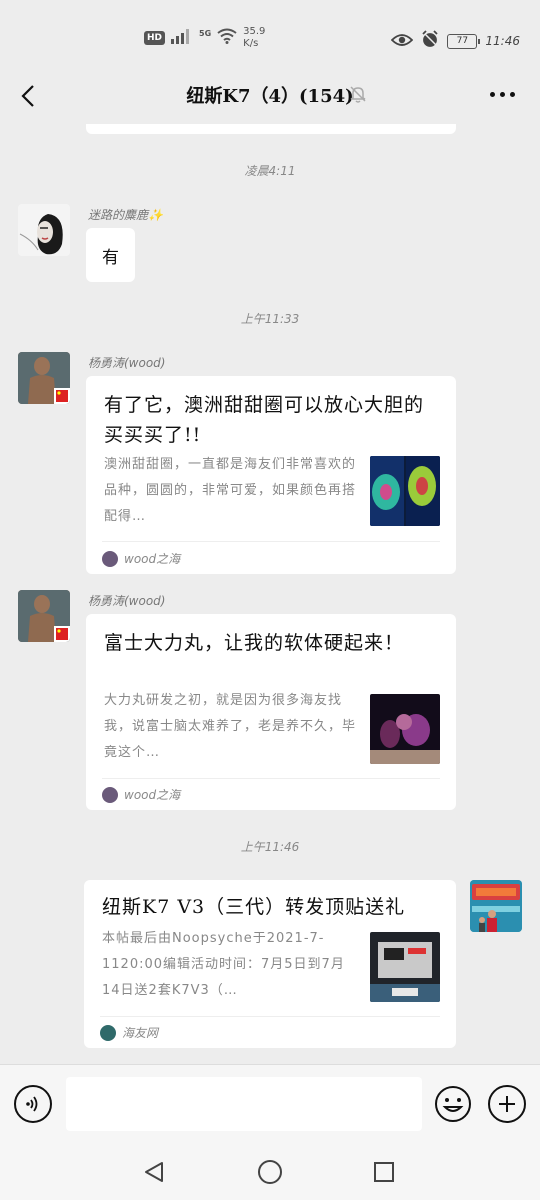 This screenshot has height=1200, width=540. I want to click on voice-icon, so click(32, 1104).